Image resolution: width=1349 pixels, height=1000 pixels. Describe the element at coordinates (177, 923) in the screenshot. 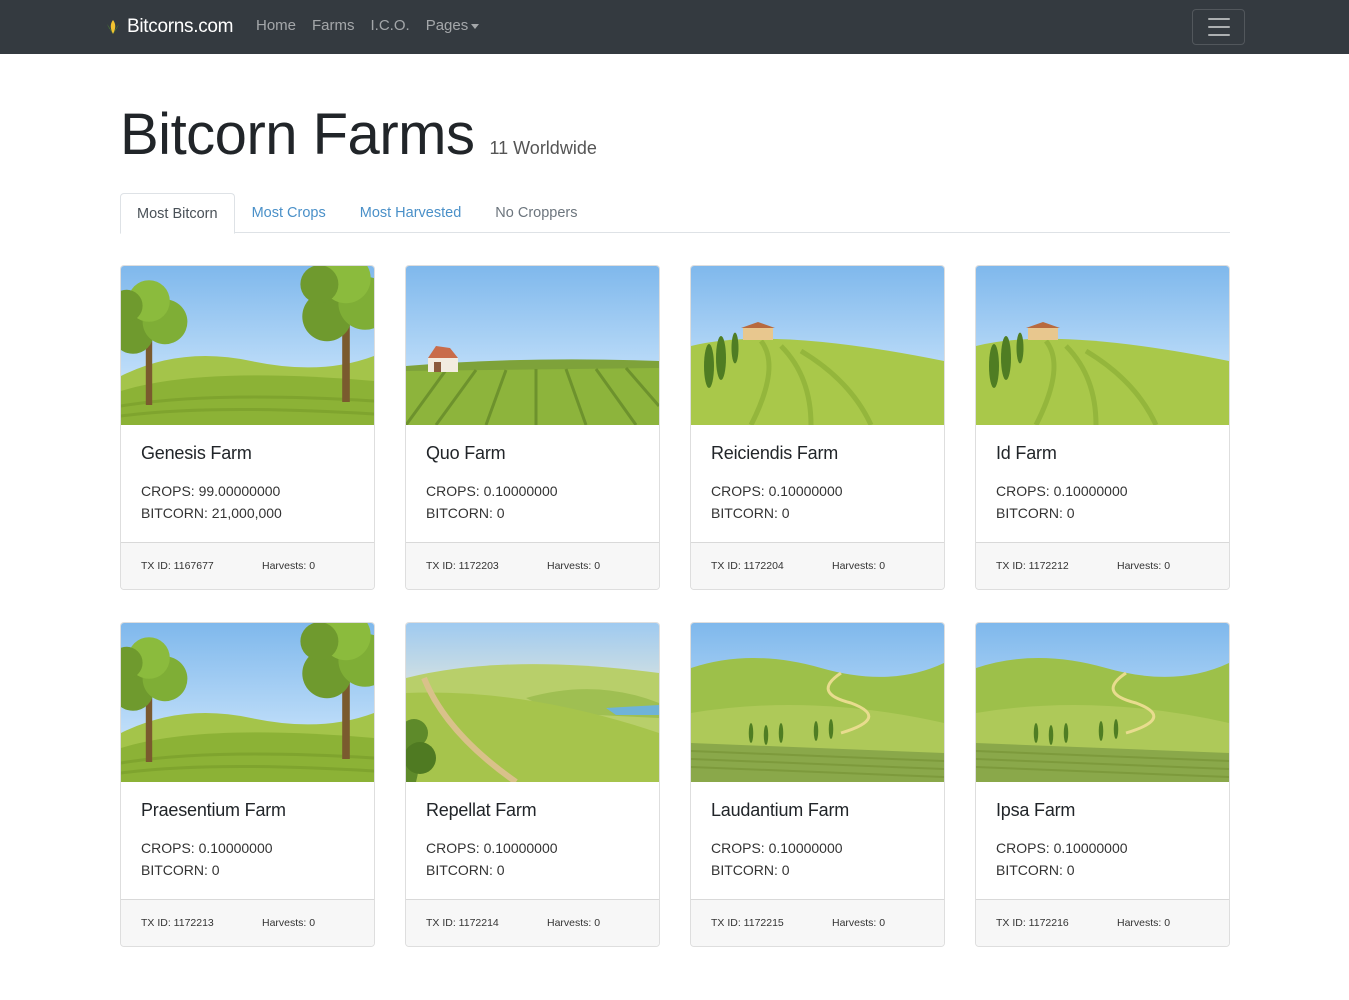

I see `tx-id: TX ID: 1172213` at that location.